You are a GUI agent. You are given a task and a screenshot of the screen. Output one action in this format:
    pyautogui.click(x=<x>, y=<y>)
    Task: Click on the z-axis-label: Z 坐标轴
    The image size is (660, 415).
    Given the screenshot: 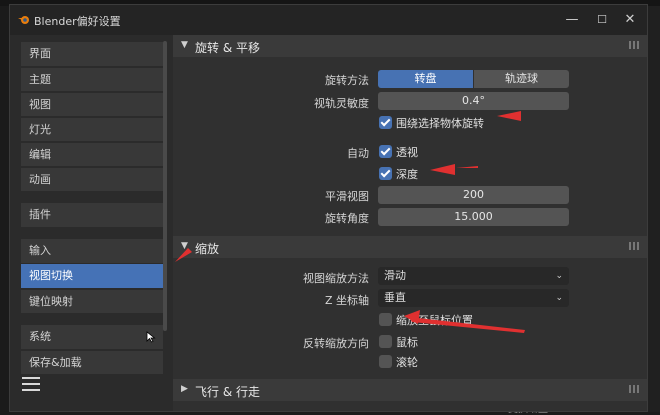 What is the action you would take?
    pyautogui.click(x=346, y=300)
    